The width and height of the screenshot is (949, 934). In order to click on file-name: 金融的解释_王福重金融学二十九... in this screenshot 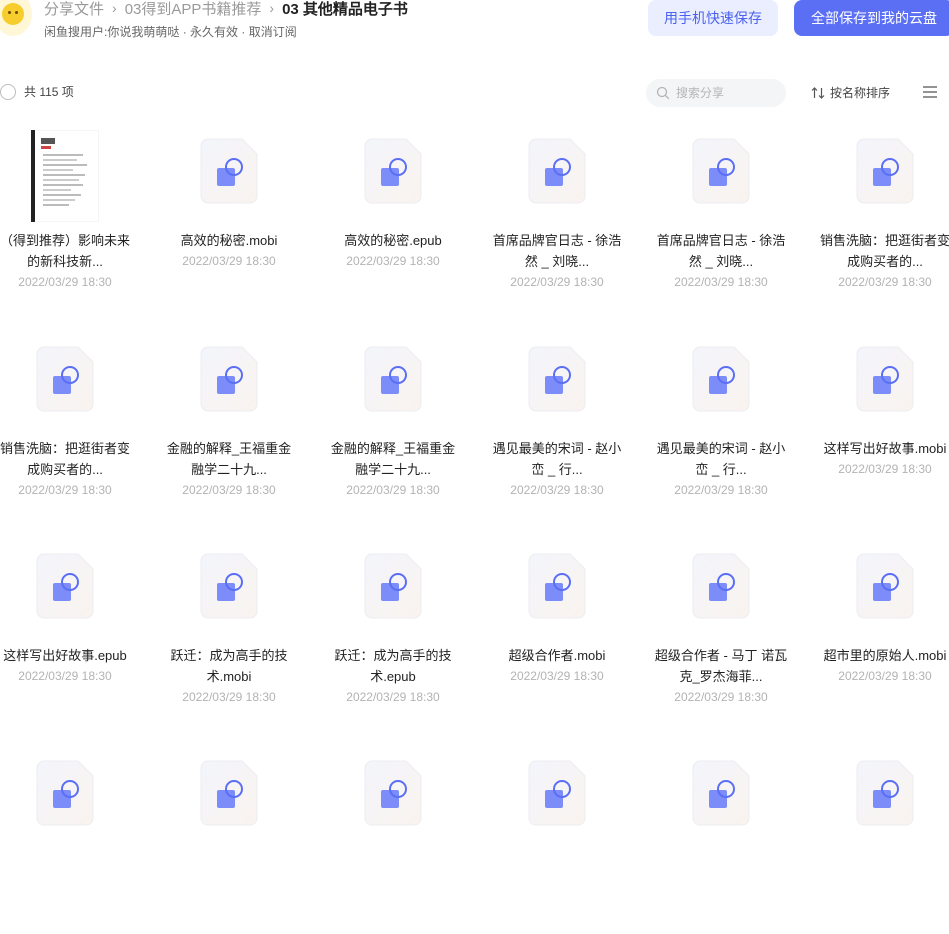, I will do `click(229, 459)`.